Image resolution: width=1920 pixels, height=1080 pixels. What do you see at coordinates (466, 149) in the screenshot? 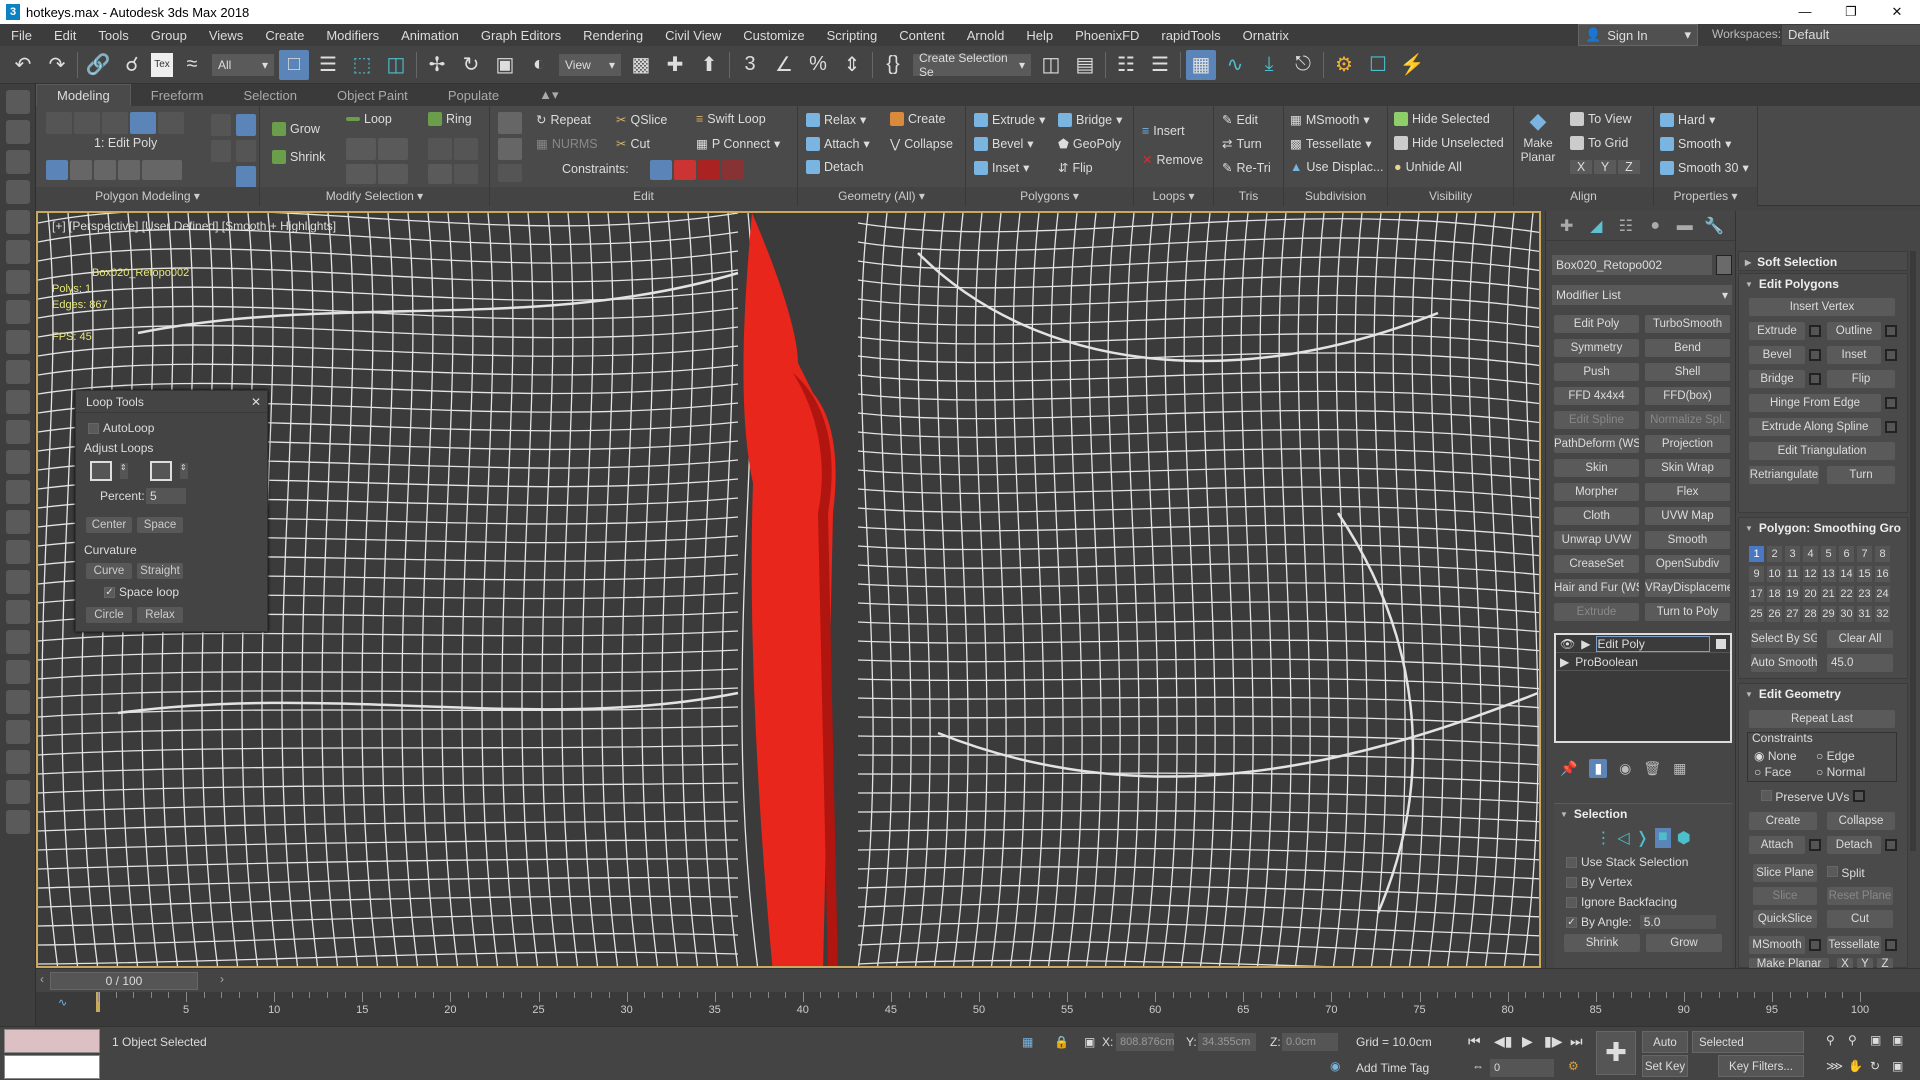
I see `ring-shrink-icon` at bounding box center [466, 149].